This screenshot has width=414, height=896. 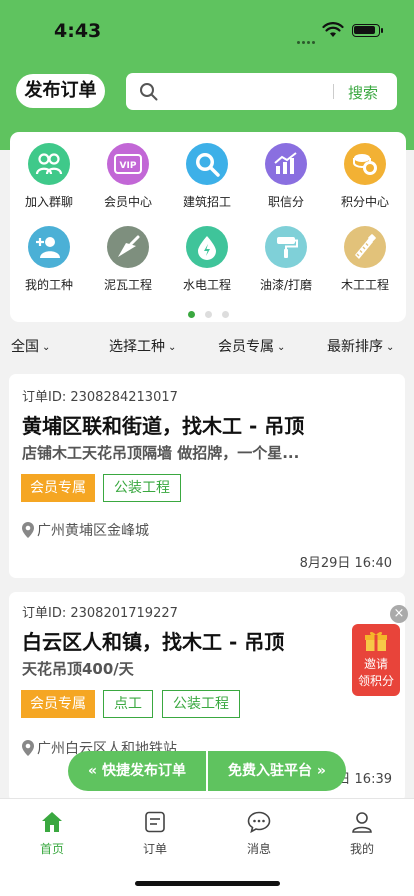 I want to click on filter-region: 全国 ⌄, so click(x=30, y=346).